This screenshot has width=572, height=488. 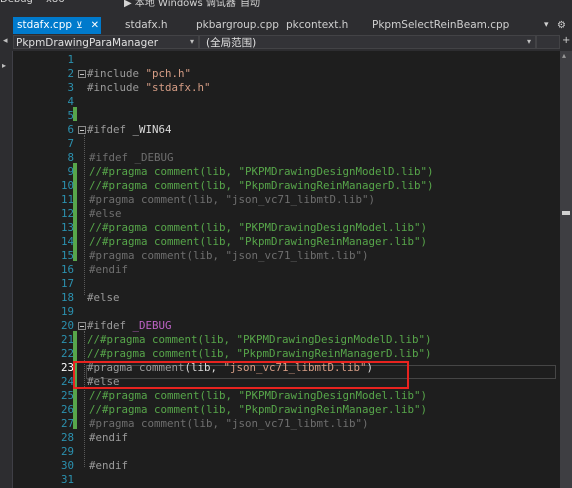 What do you see at coordinates (67, 199) in the screenshot?
I see `line-number: 11` at bounding box center [67, 199].